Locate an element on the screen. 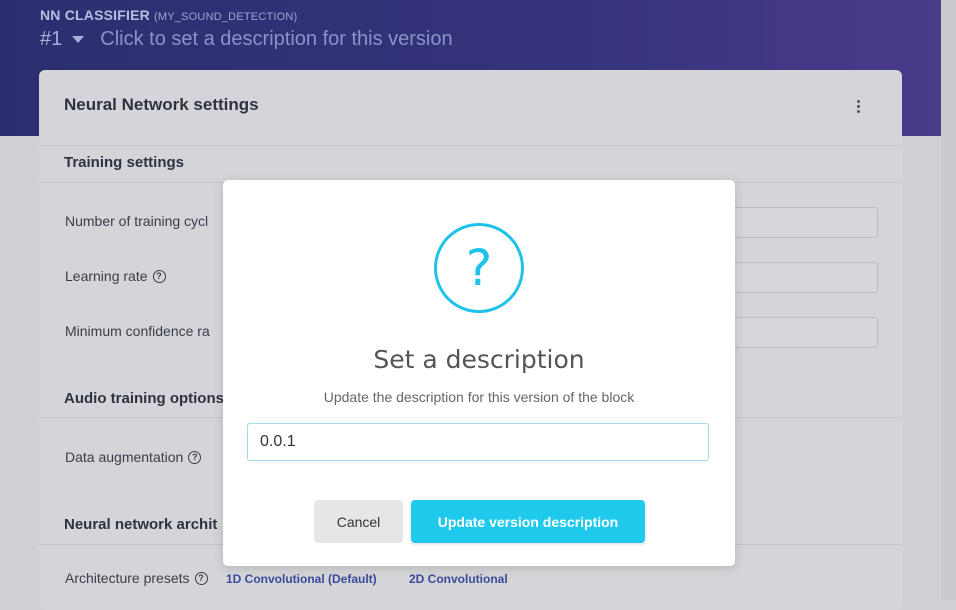 The image size is (956, 610). cancel-button: Cancel is located at coordinates (358, 521).